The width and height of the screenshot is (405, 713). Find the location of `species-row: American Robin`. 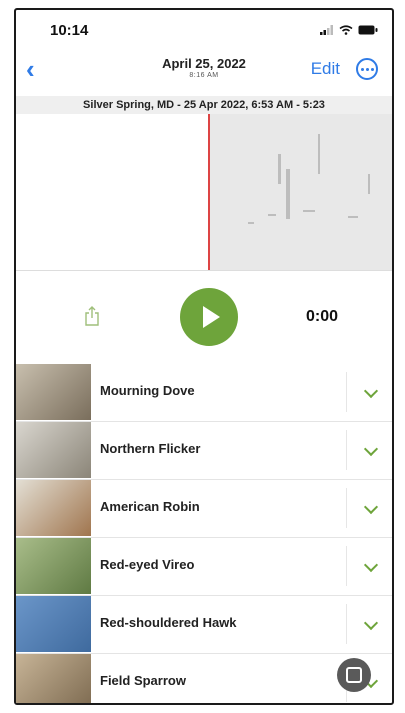

species-row: American Robin is located at coordinates (204, 509).